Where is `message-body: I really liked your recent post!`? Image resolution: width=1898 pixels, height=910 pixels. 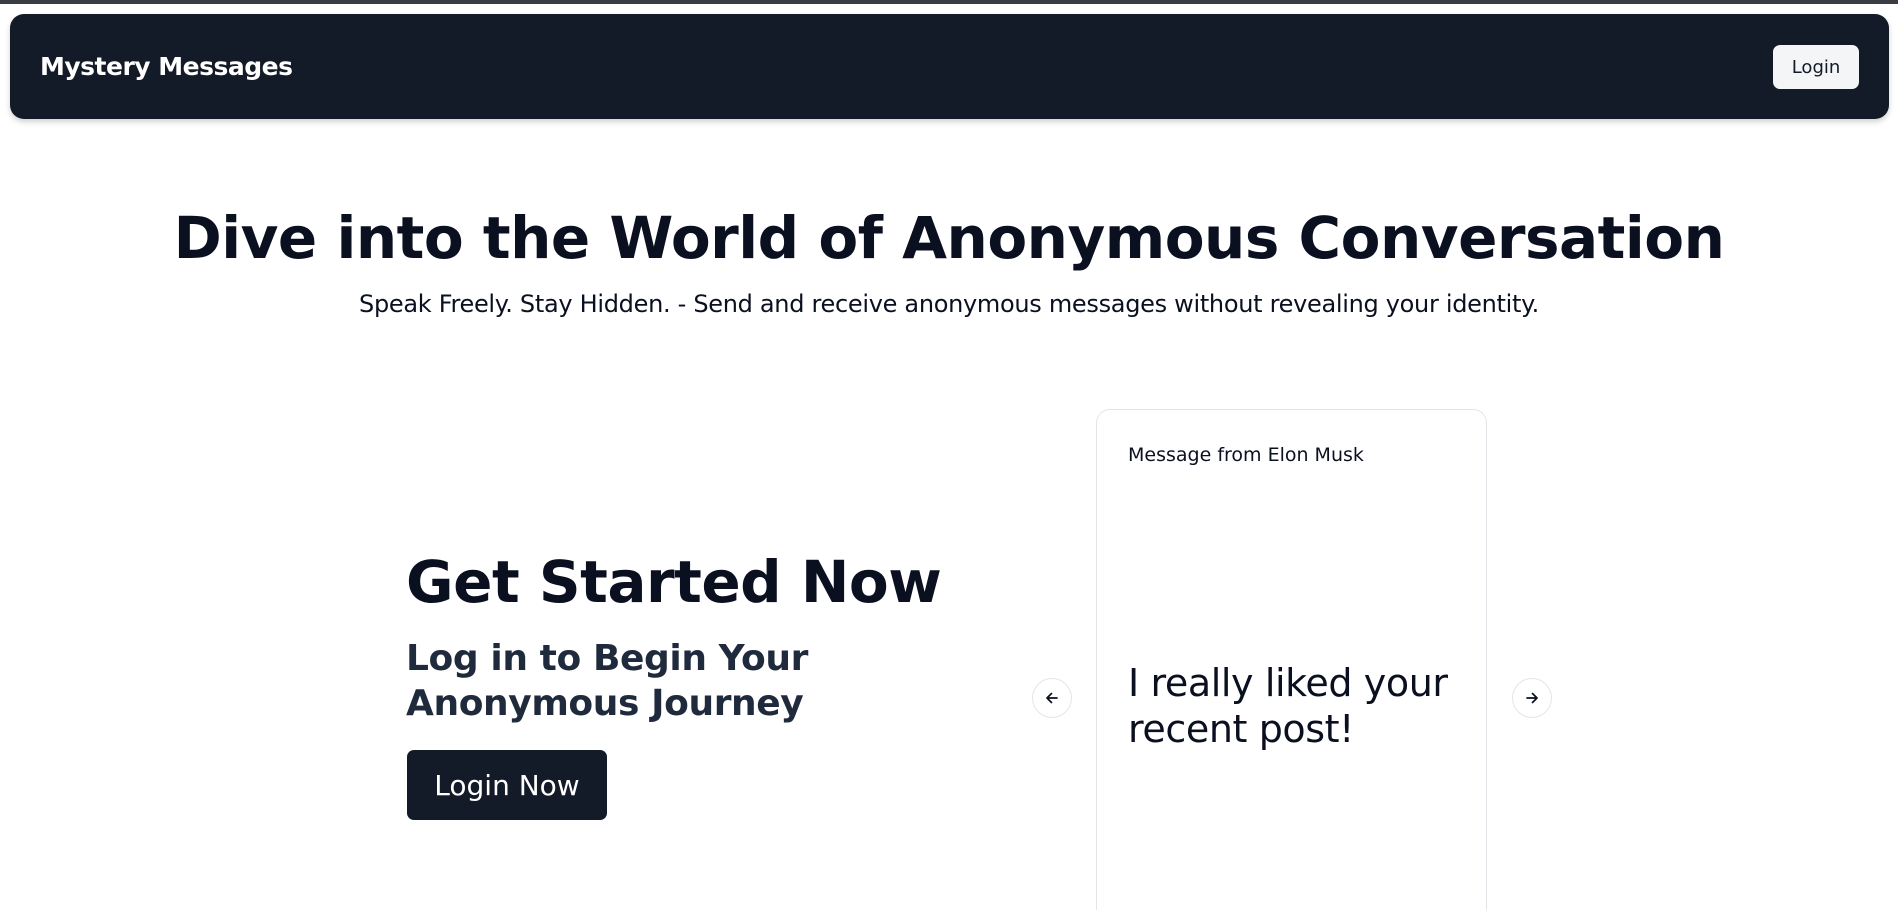 message-body: I really liked your recent post! is located at coordinates (1288, 706).